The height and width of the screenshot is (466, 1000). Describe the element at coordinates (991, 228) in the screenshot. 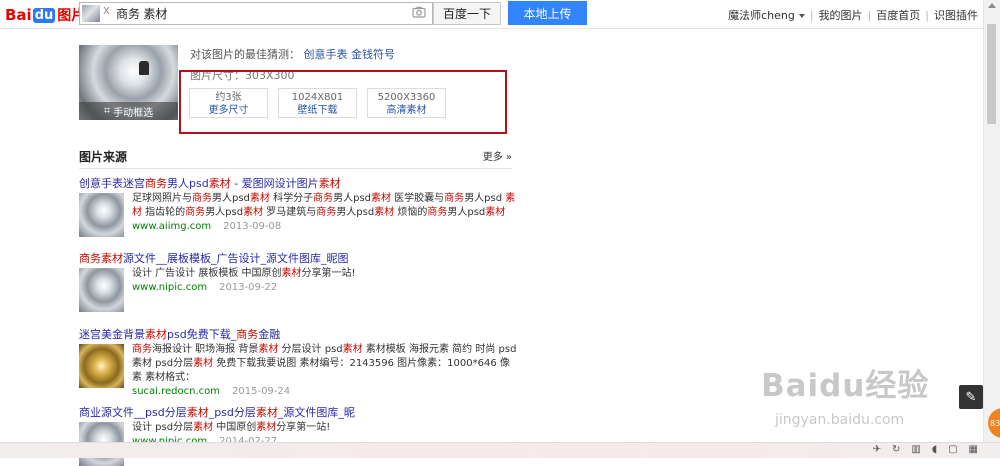

I see `vertical-scrollbar` at that location.